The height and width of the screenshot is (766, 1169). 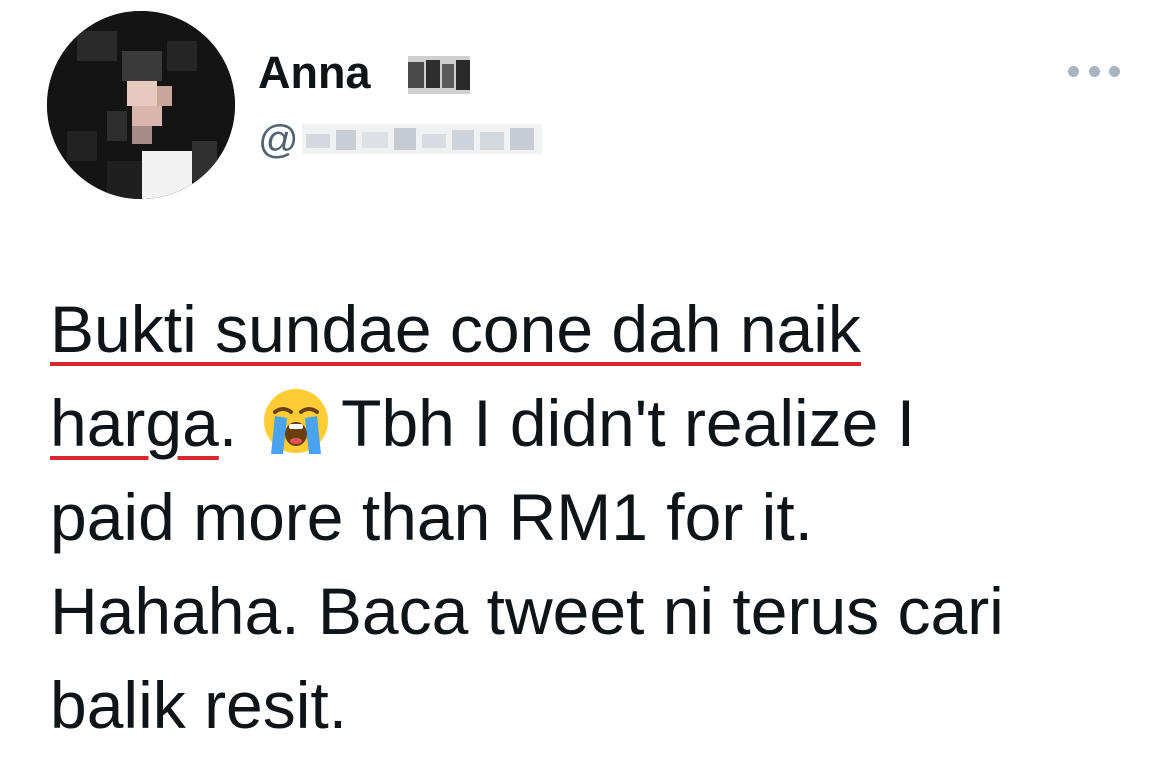 I want to click on underlined-text: harga, so click(x=134, y=423).